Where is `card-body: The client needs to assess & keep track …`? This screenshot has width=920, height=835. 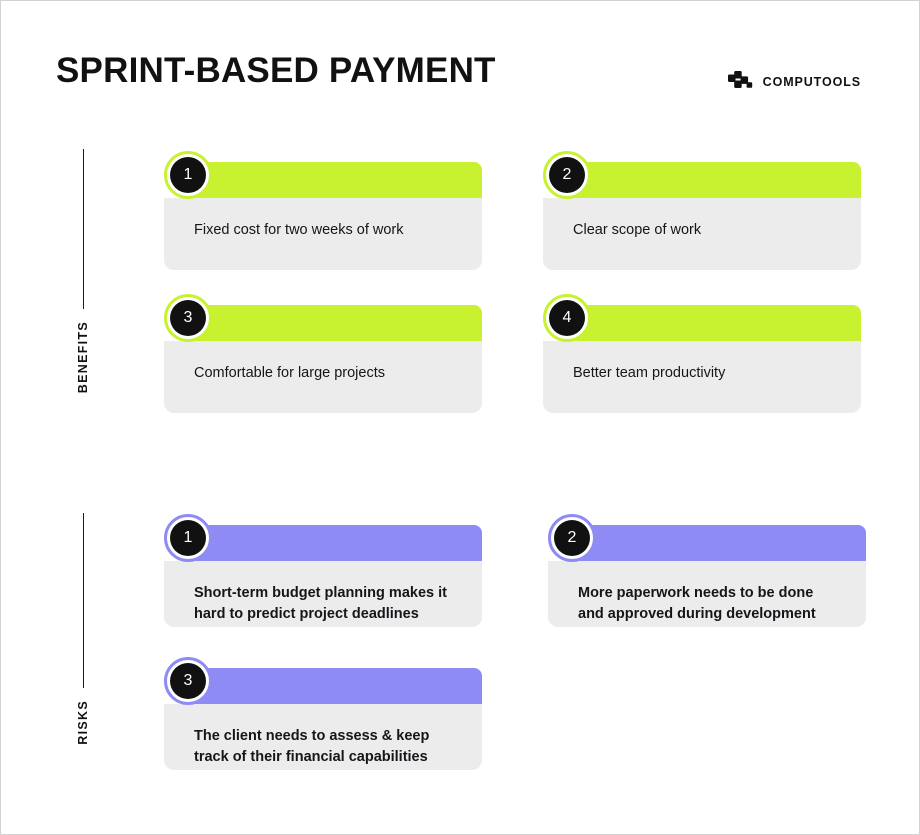 card-body: The client needs to assess & keep track … is located at coordinates (323, 737).